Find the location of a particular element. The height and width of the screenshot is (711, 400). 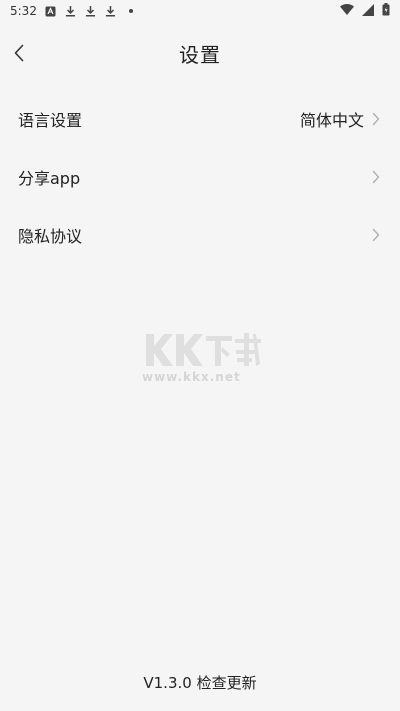

version-label: V1.3.0 is located at coordinates (167, 683).